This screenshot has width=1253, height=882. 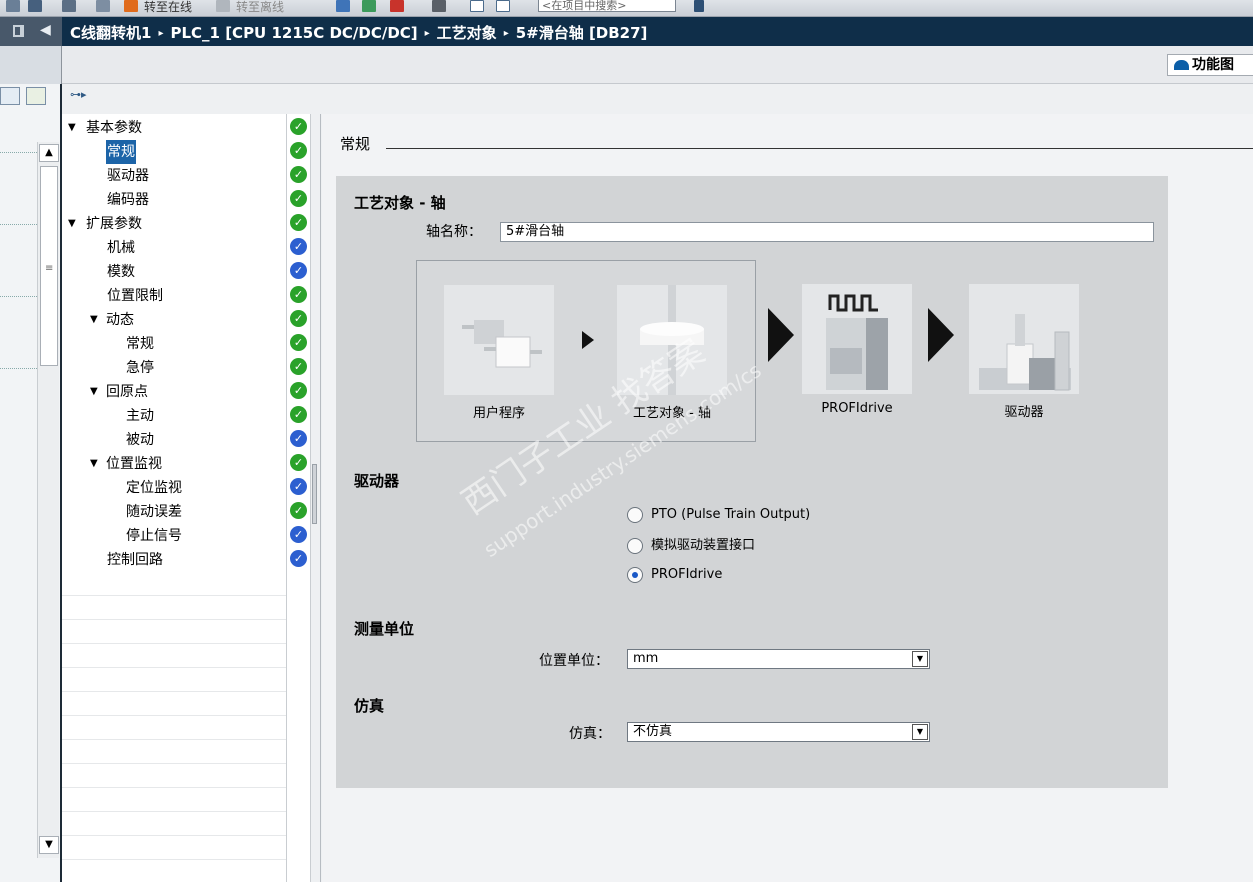 I want to click on section-title: 常规, so click(x=355, y=144).